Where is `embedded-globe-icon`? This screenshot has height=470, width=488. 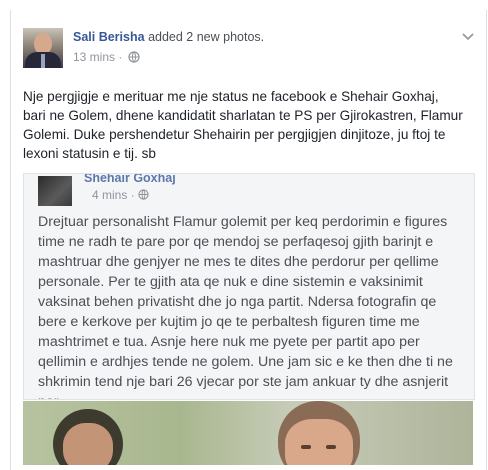 embedded-globe-icon is located at coordinates (143, 195).